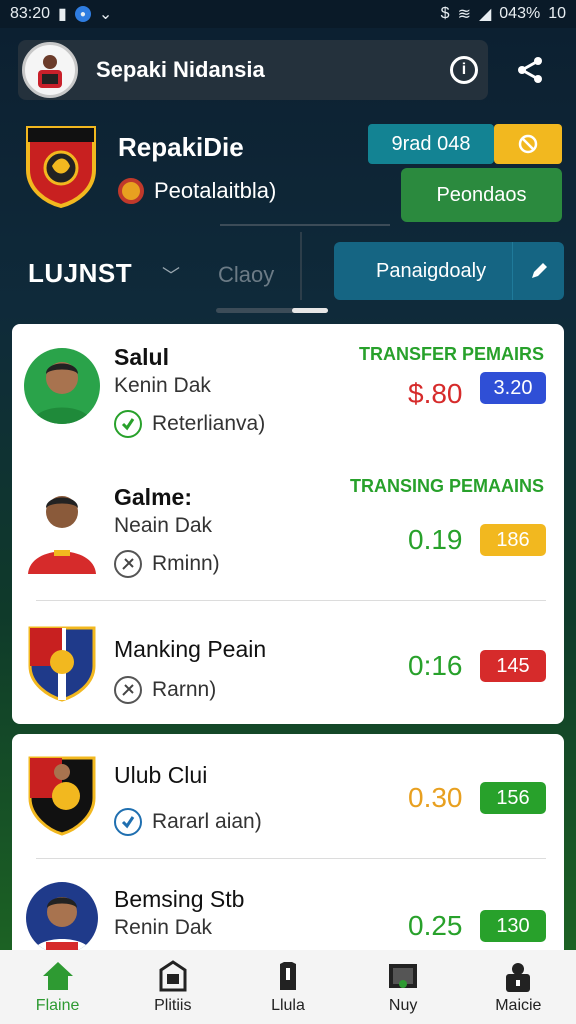  Describe the element at coordinates (180, 69) in the screenshot. I see `app-title: Sepaki Nidansia` at that location.